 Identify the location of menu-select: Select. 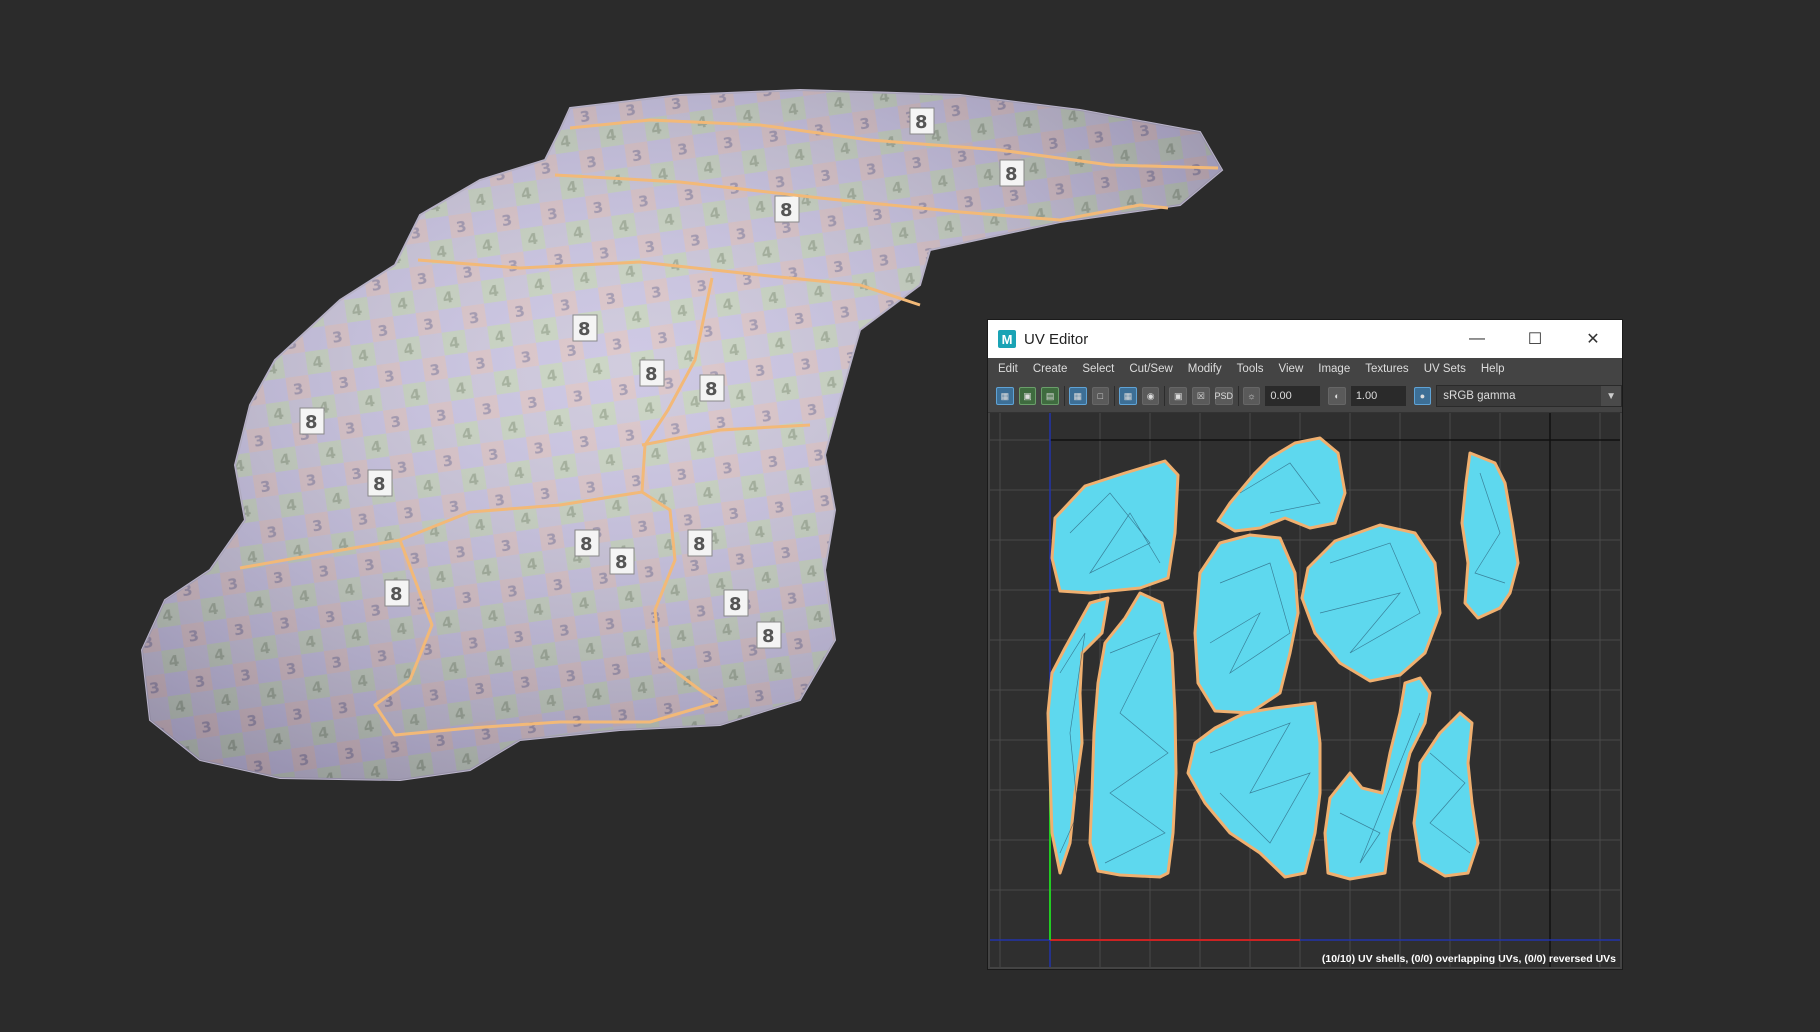
(1098, 369).